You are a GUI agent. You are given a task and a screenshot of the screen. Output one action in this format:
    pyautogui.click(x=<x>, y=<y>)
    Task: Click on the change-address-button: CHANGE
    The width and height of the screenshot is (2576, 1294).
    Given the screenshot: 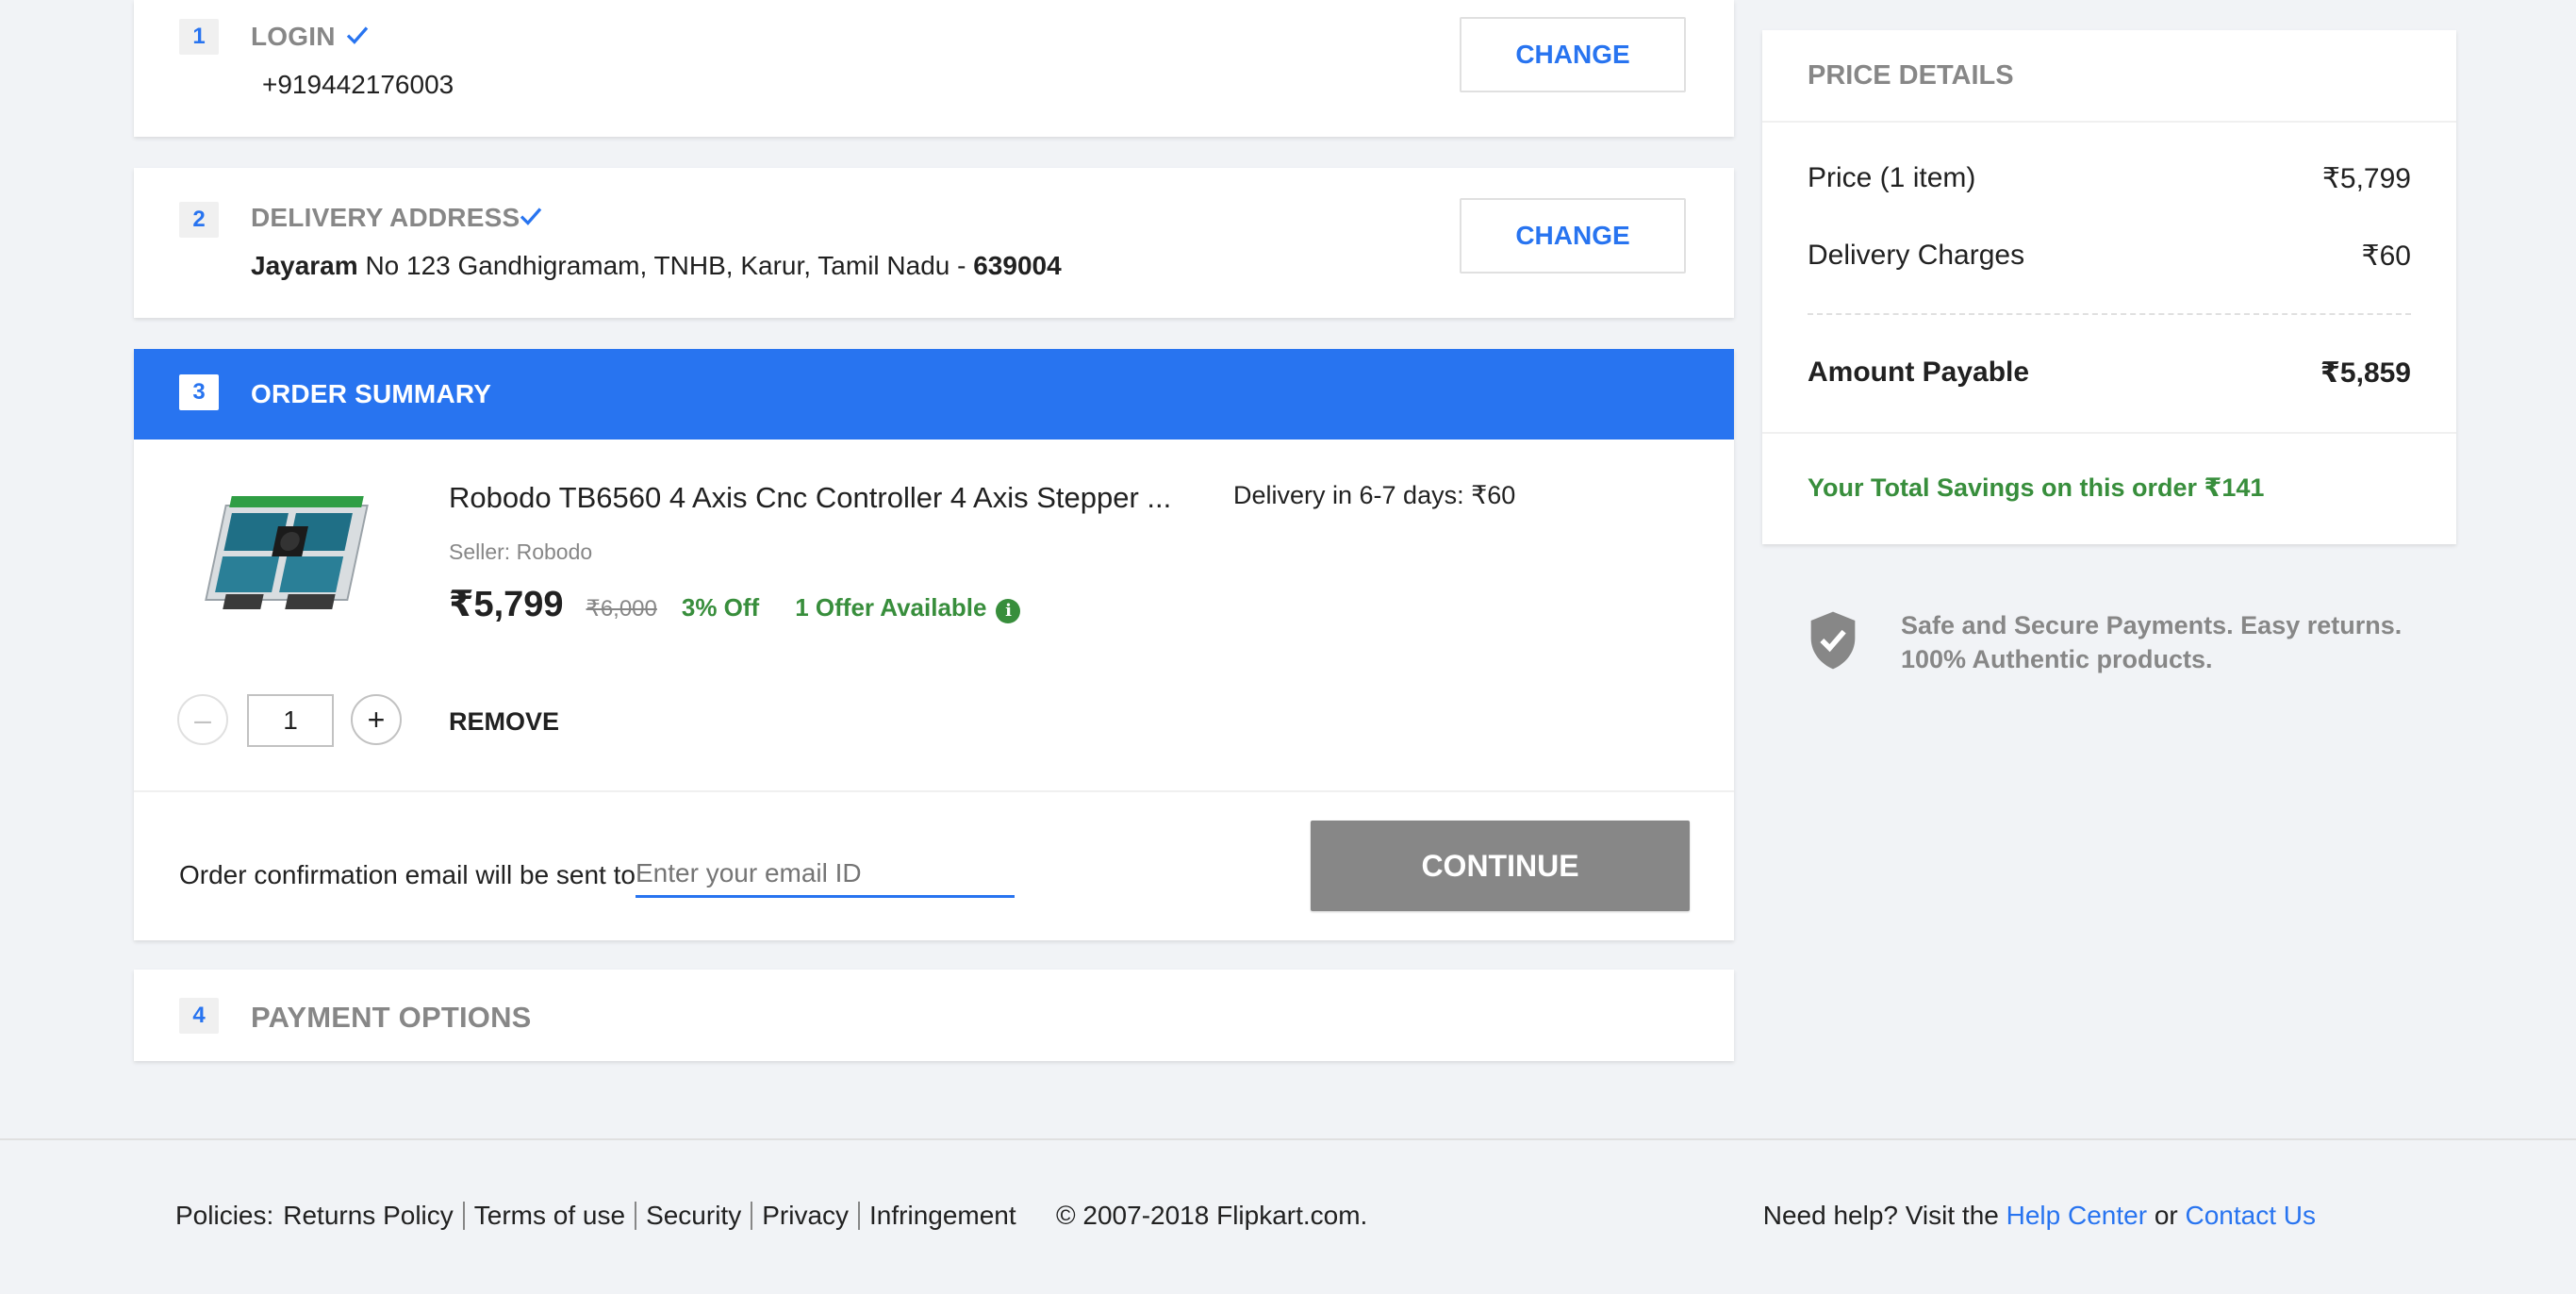 What is the action you would take?
    pyautogui.click(x=1573, y=236)
    